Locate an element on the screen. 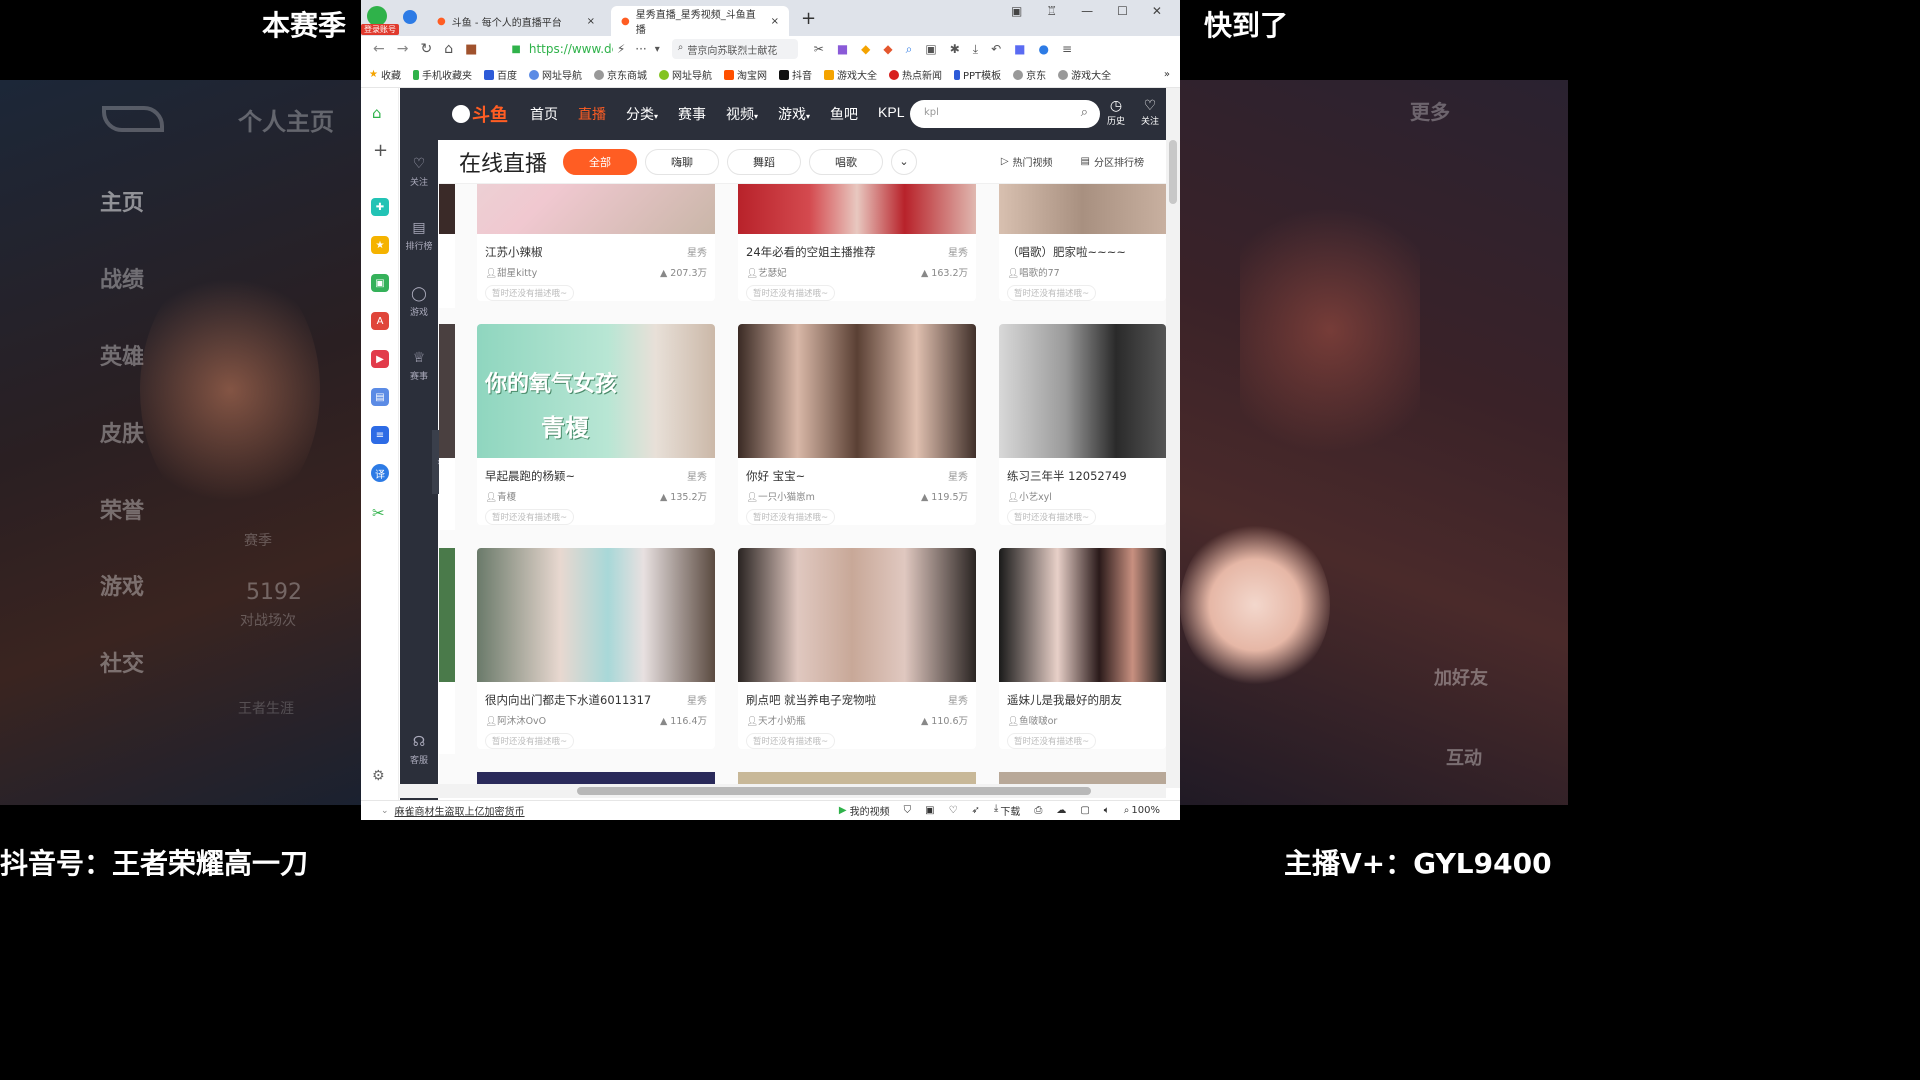 This screenshot has width=1920, height=1080. bookmark-item: 手机收藏夹 is located at coordinates (442, 74).